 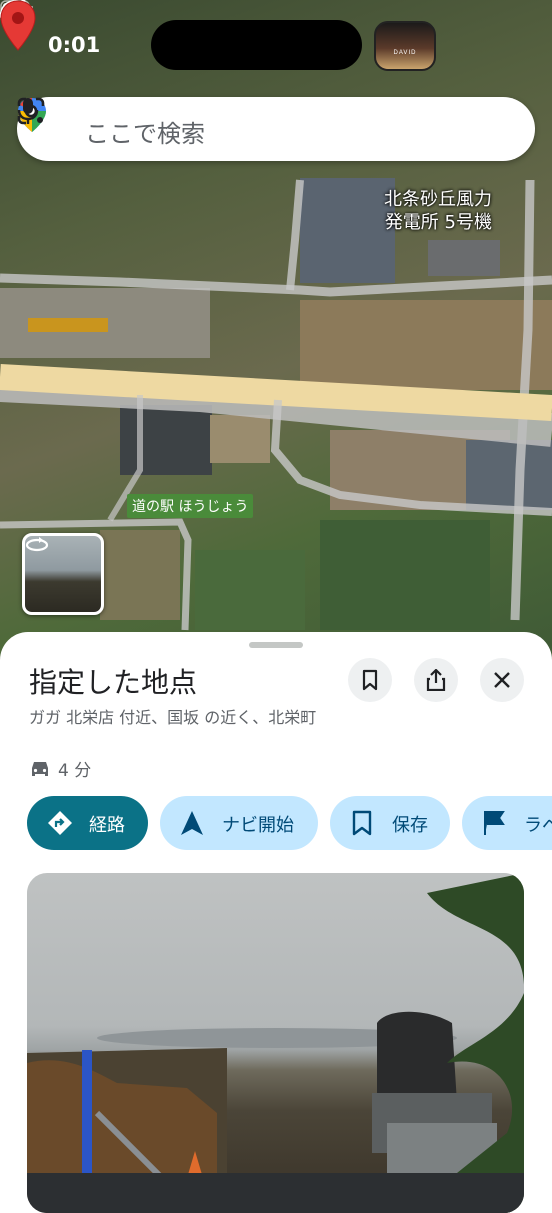 What do you see at coordinates (75, 771) in the screenshot?
I see `drive-time: 4 分` at bounding box center [75, 771].